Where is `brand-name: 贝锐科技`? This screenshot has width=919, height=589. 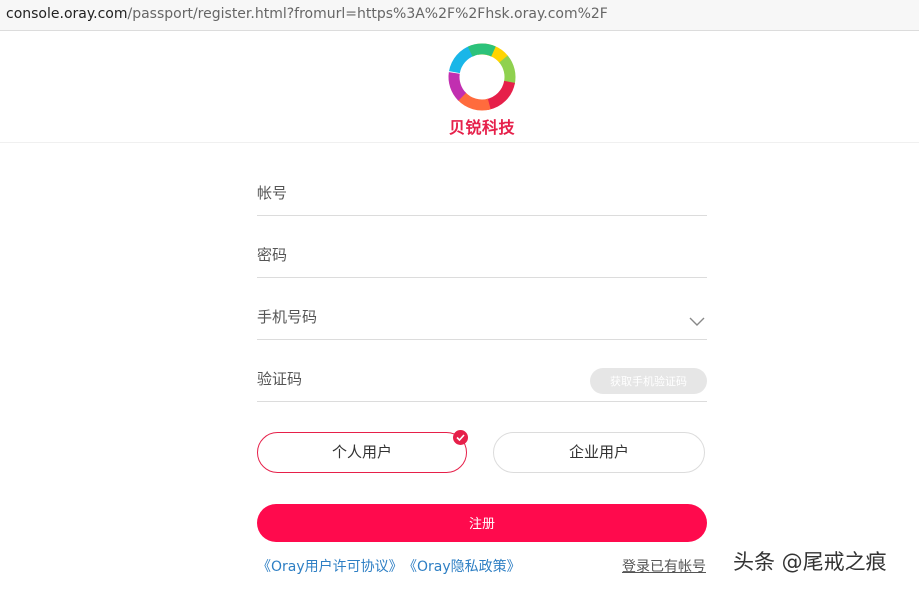 brand-name: 贝锐科技 is located at coordinates (481, 127).